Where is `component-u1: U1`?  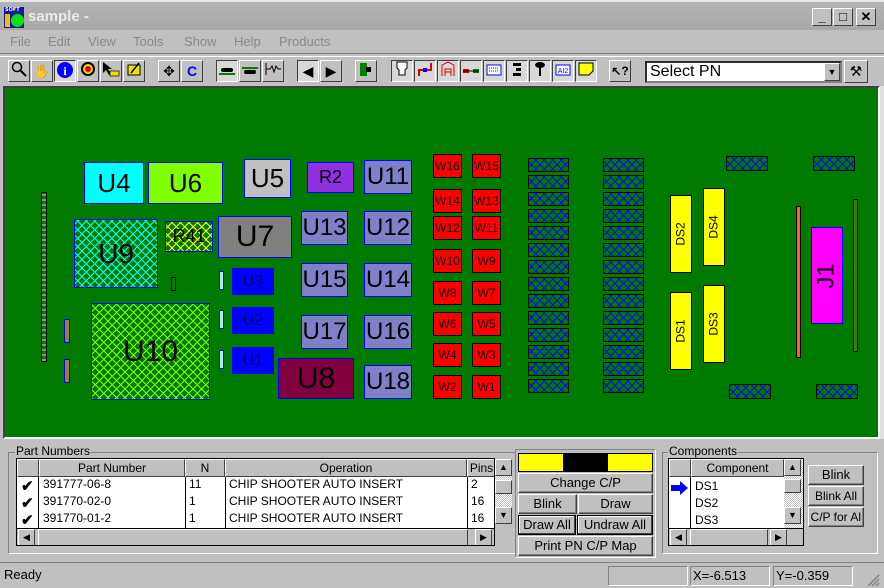
component-u1: U1 is located at coordinates (253, 360).